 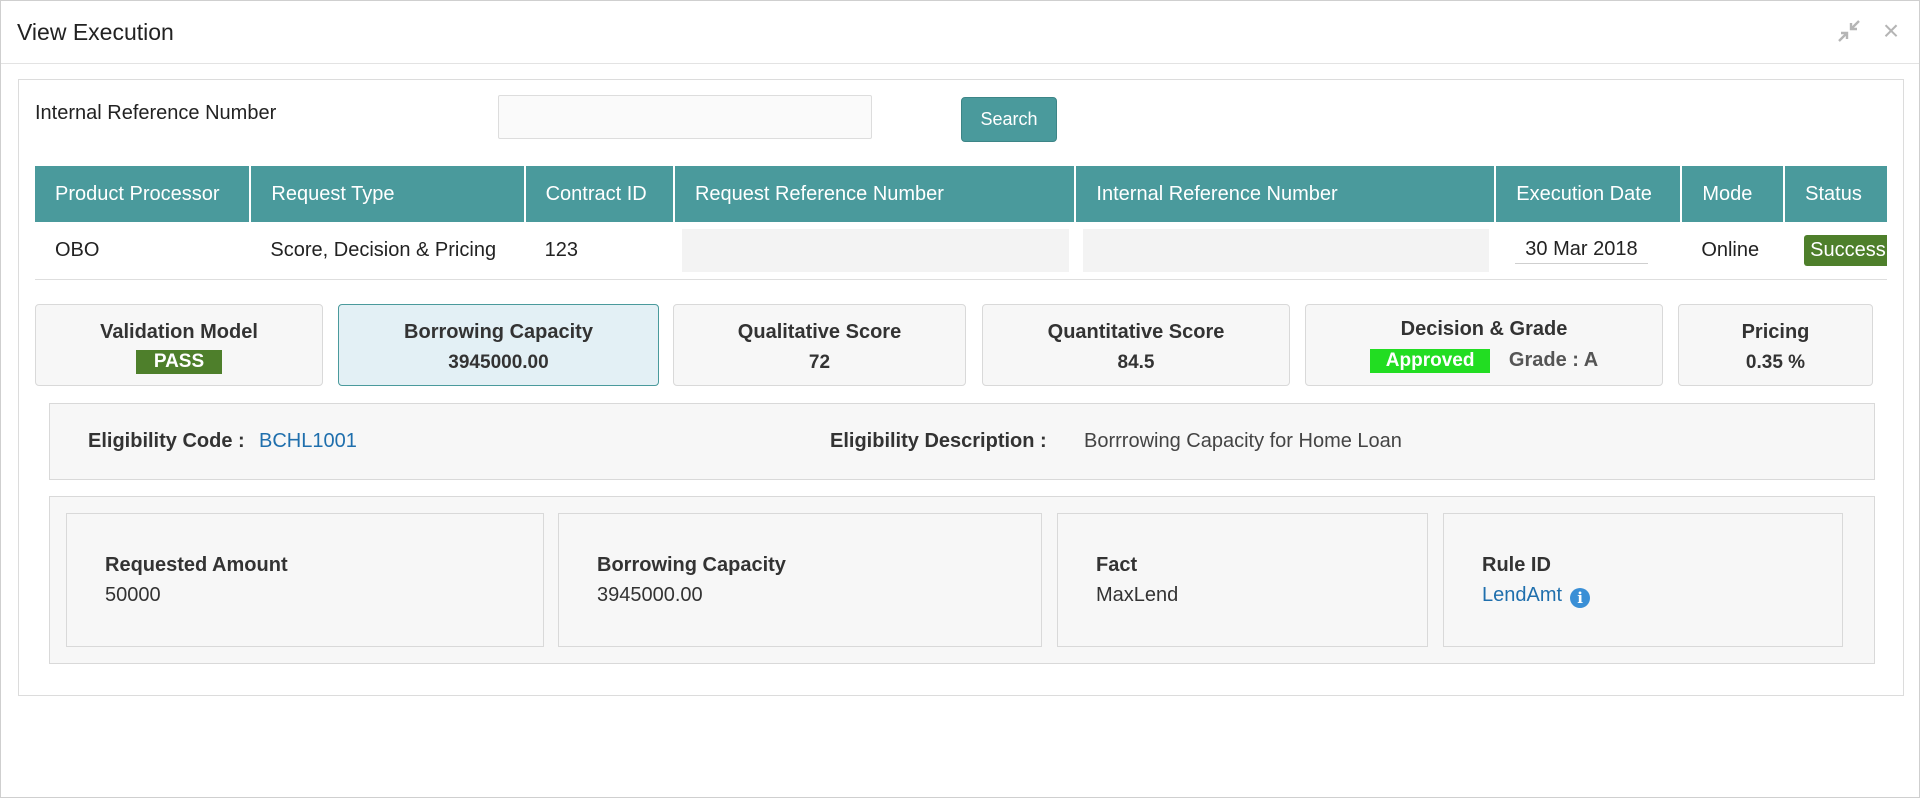 I want to click on window-title: View Execution, so click(x=95, y=32).